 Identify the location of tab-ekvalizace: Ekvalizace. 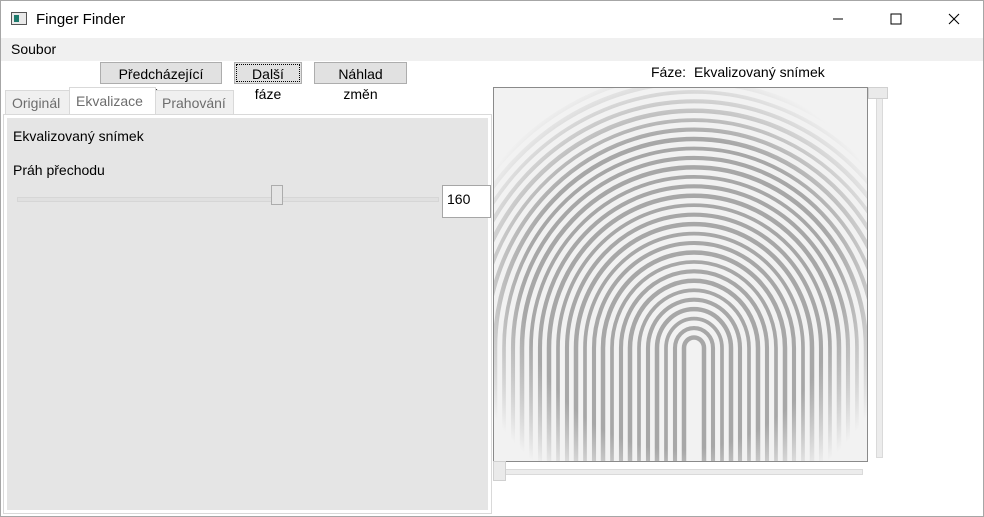
(112, 101).